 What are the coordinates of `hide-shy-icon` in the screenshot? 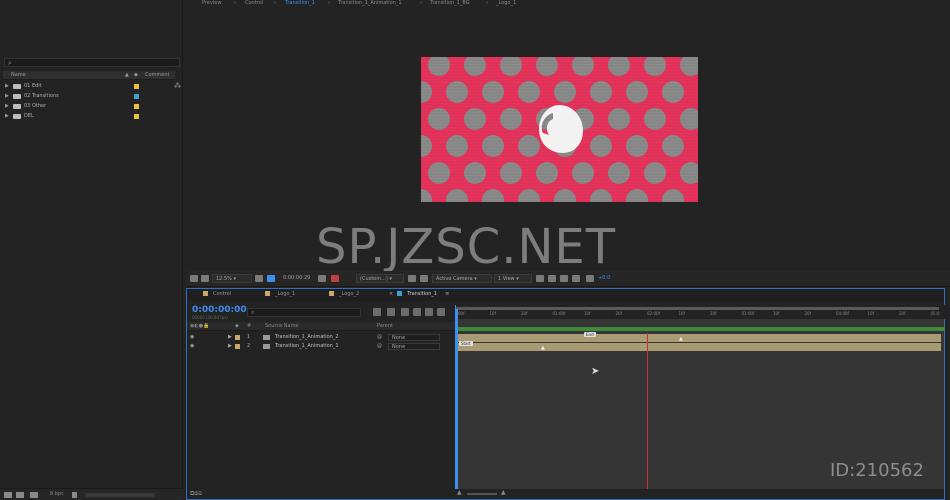 It's located at (405, 312).